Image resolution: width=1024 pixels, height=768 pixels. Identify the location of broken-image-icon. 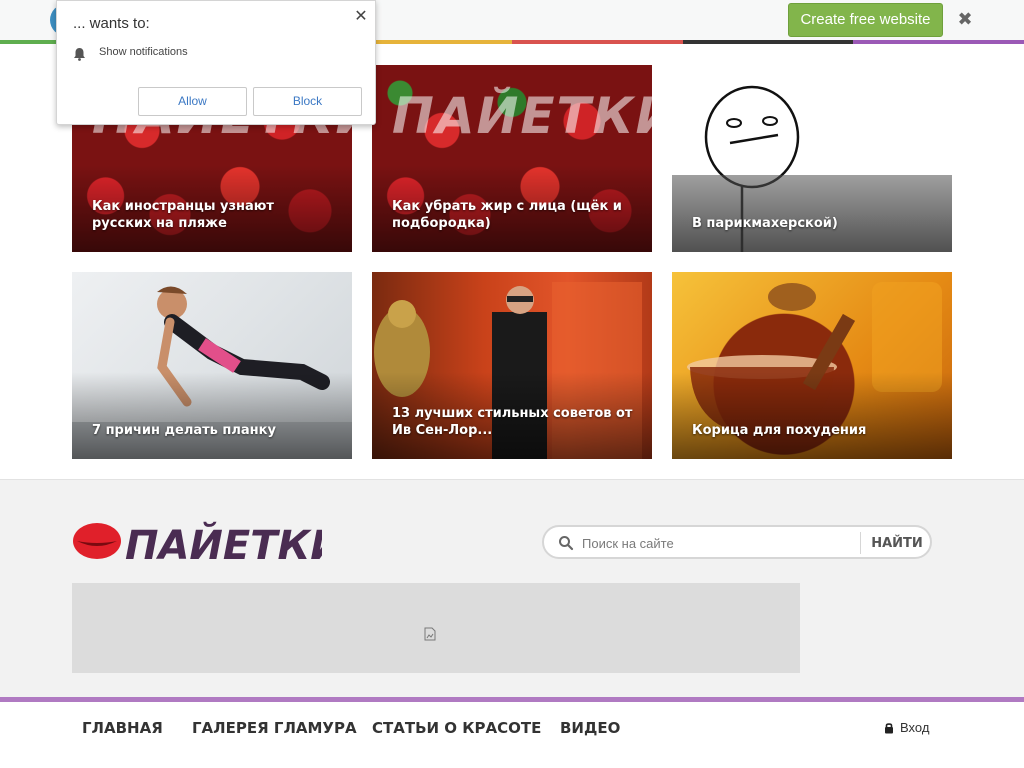
(430, 634).